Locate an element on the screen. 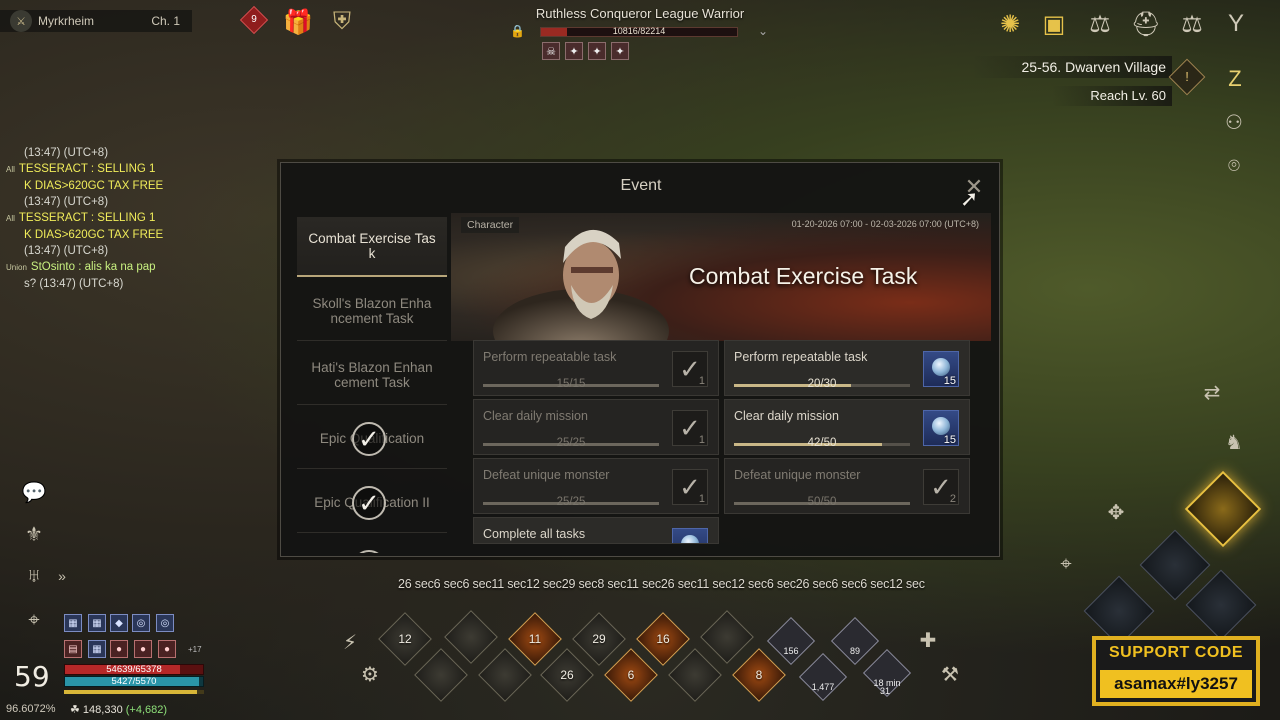 This screenshot has width=1280, height=720. buff-icon: ◆ is located at coordinates (119, 623).